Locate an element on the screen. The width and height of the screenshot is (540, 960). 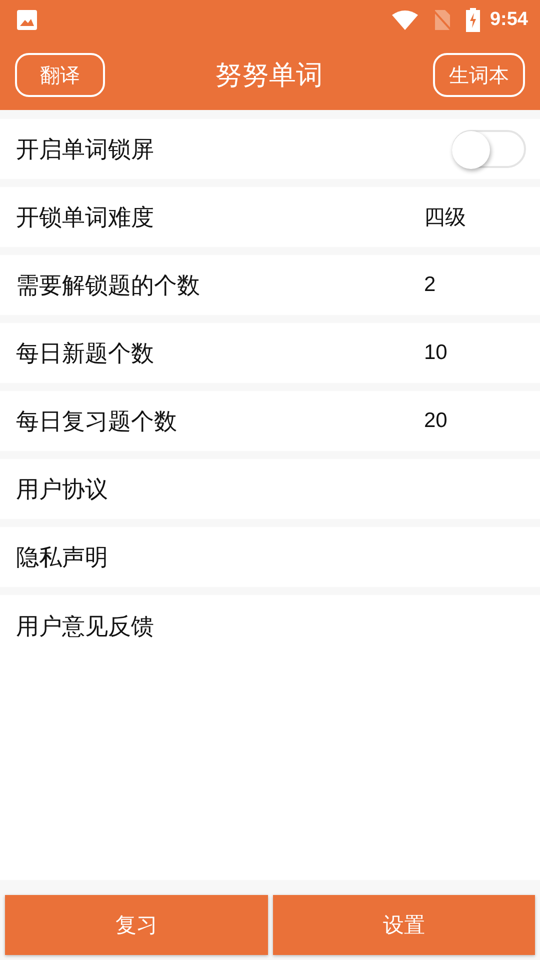
setting-label: 开锁单词难度 is located at coordinates (85, 218).